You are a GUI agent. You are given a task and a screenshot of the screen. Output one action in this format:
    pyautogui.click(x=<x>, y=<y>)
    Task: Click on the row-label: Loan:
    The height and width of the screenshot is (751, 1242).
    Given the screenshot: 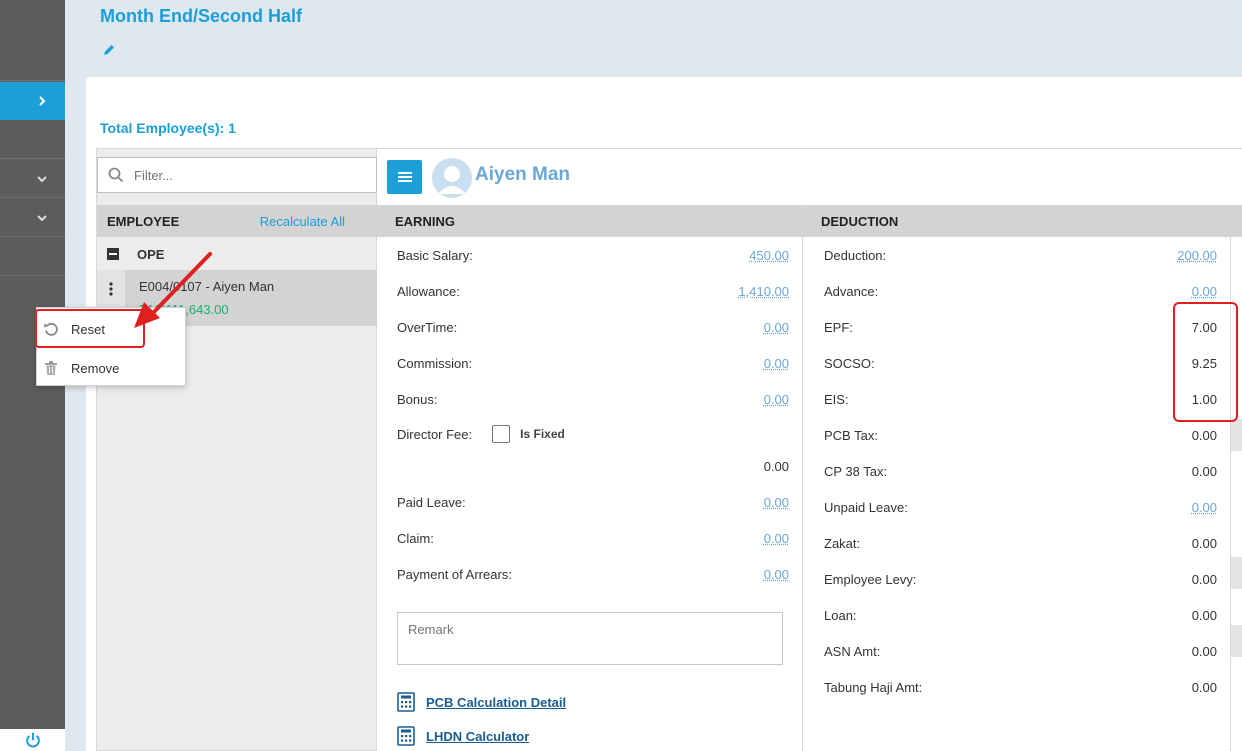 What is the action you would take?
    pyautogui.click(x=840, y=615)
    